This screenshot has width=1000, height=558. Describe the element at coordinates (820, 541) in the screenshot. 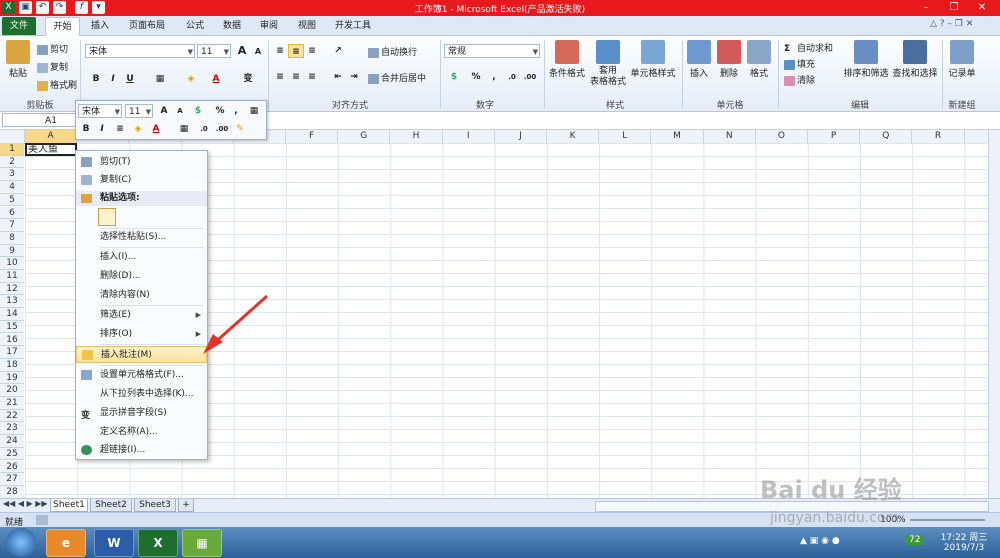

I see `tray-icons: ▲ ▣ ◉ ●` at that location.